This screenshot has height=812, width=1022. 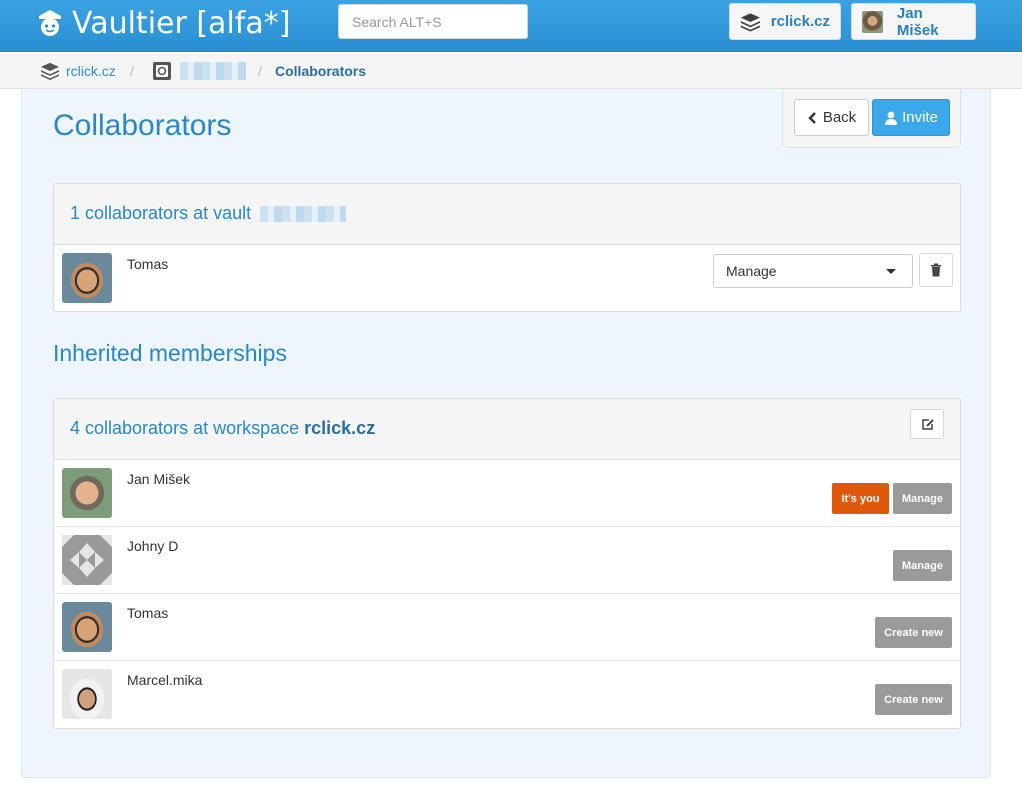 What do you see at coordinates (507, 214) in the screenshot?
I see `panel-header: 1 collaborators at vault` at bounding box center [507, 214].